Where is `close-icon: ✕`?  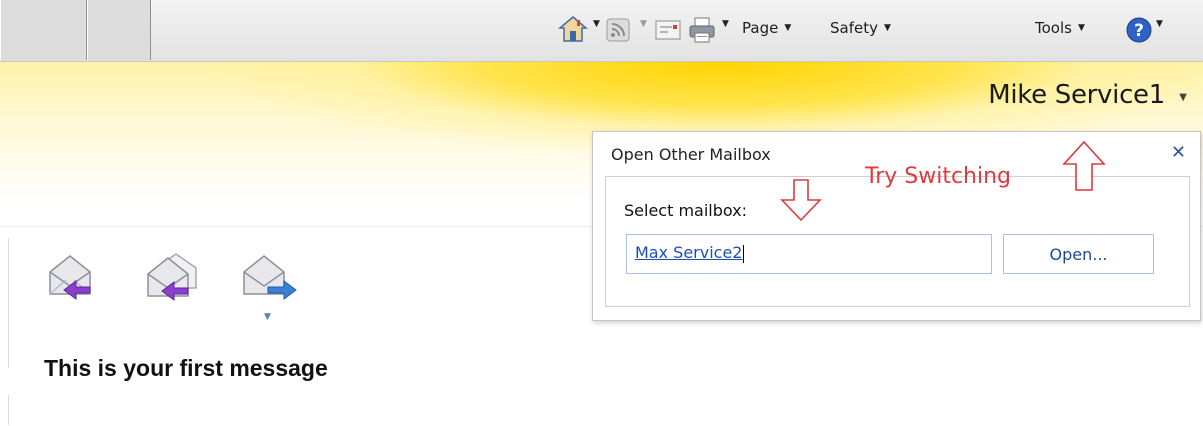
close-icon: ✕ is located at coordinates (1178, 152).